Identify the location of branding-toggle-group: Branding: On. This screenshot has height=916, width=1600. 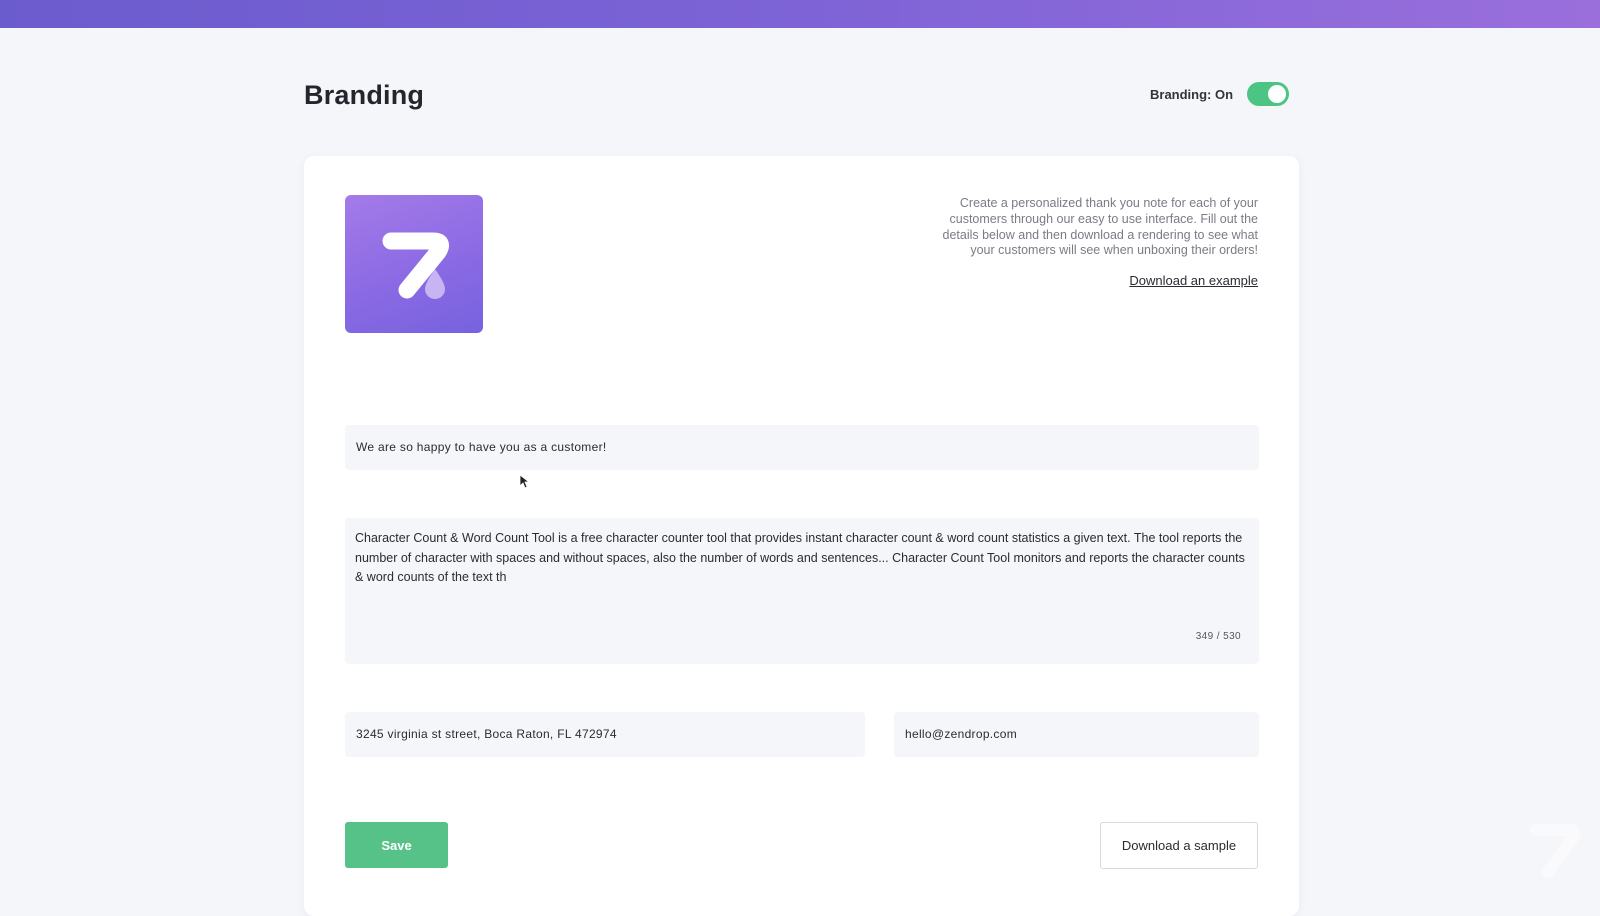
(1220, 94).